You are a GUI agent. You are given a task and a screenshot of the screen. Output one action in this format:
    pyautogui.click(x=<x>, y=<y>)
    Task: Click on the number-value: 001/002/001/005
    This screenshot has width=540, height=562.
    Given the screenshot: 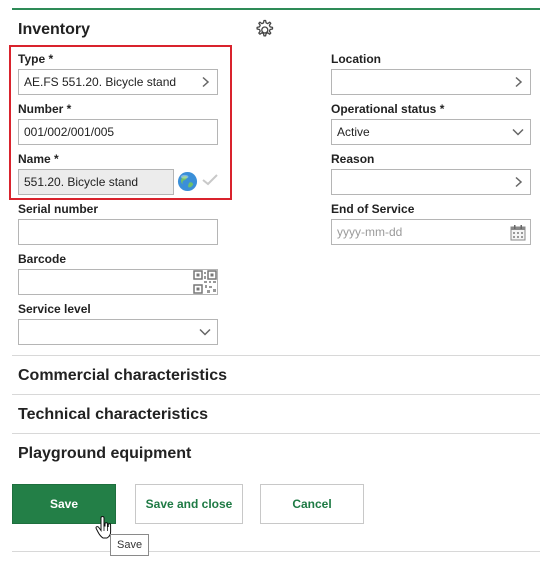 What is the action you would take?
    pyautogui.click(x=69, y=132)
    